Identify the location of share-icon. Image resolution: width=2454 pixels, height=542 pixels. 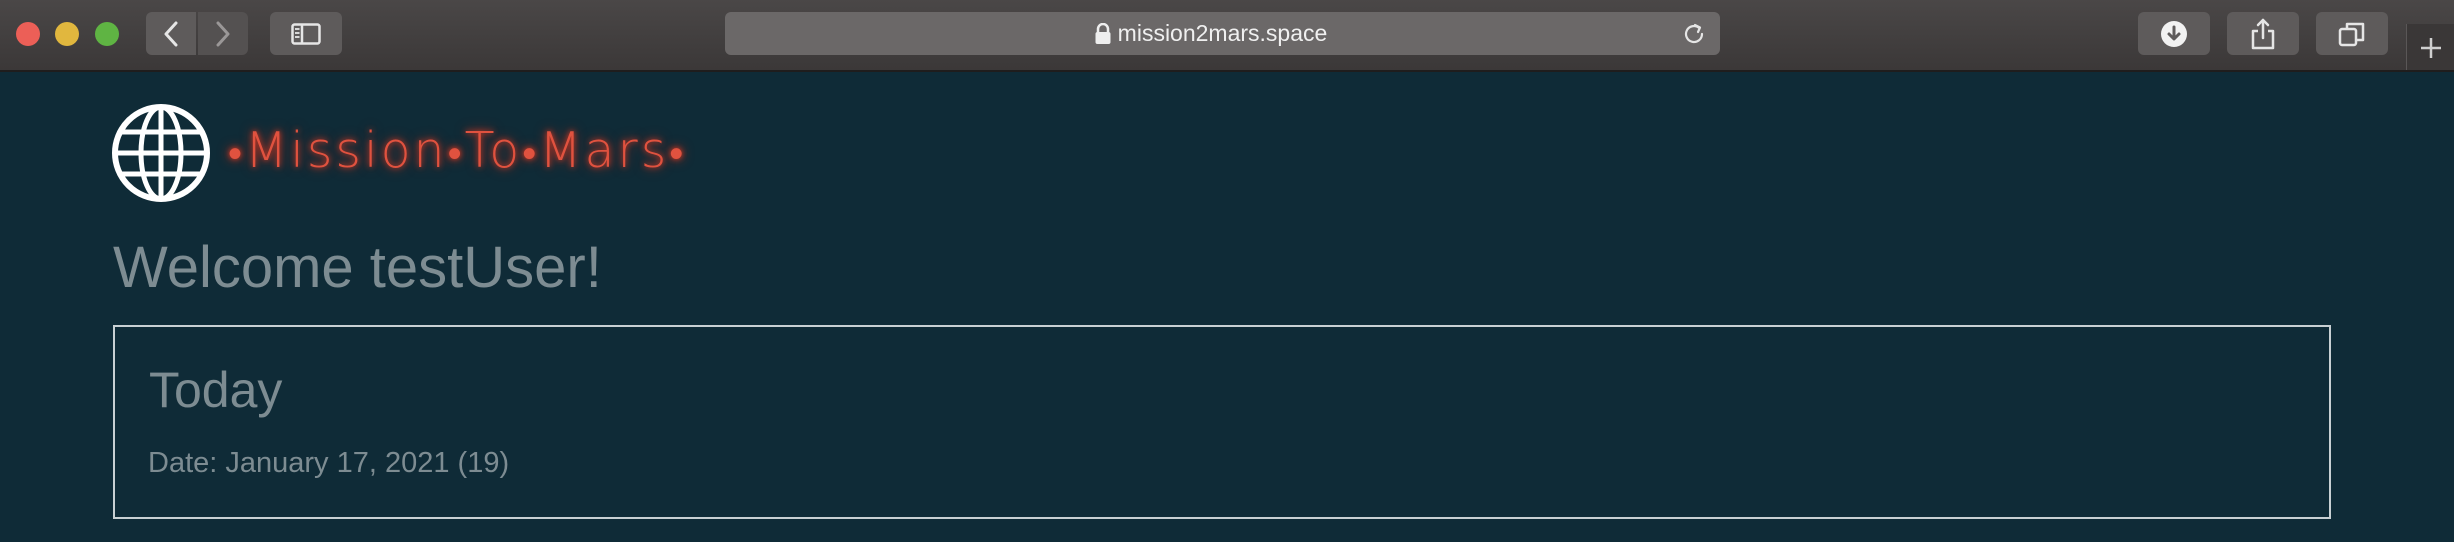
(2263, 33).